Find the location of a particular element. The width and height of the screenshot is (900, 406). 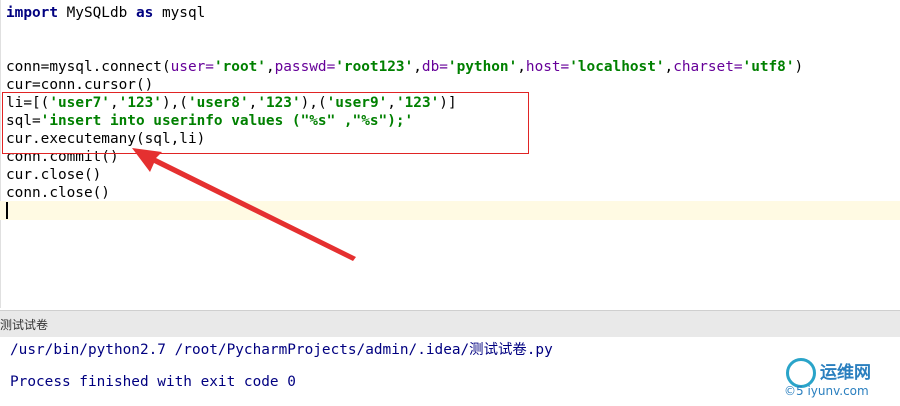

run-panel-header: 测试试卷 is located at coordinates (450, 324).